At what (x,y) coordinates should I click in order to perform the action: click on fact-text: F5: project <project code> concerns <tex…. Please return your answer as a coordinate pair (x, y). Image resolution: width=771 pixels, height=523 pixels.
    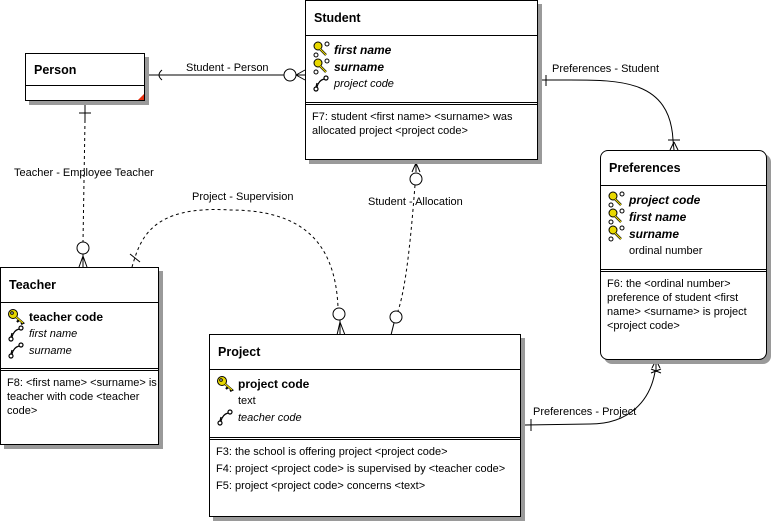
    Looking at the image, I should click on (321, 486).